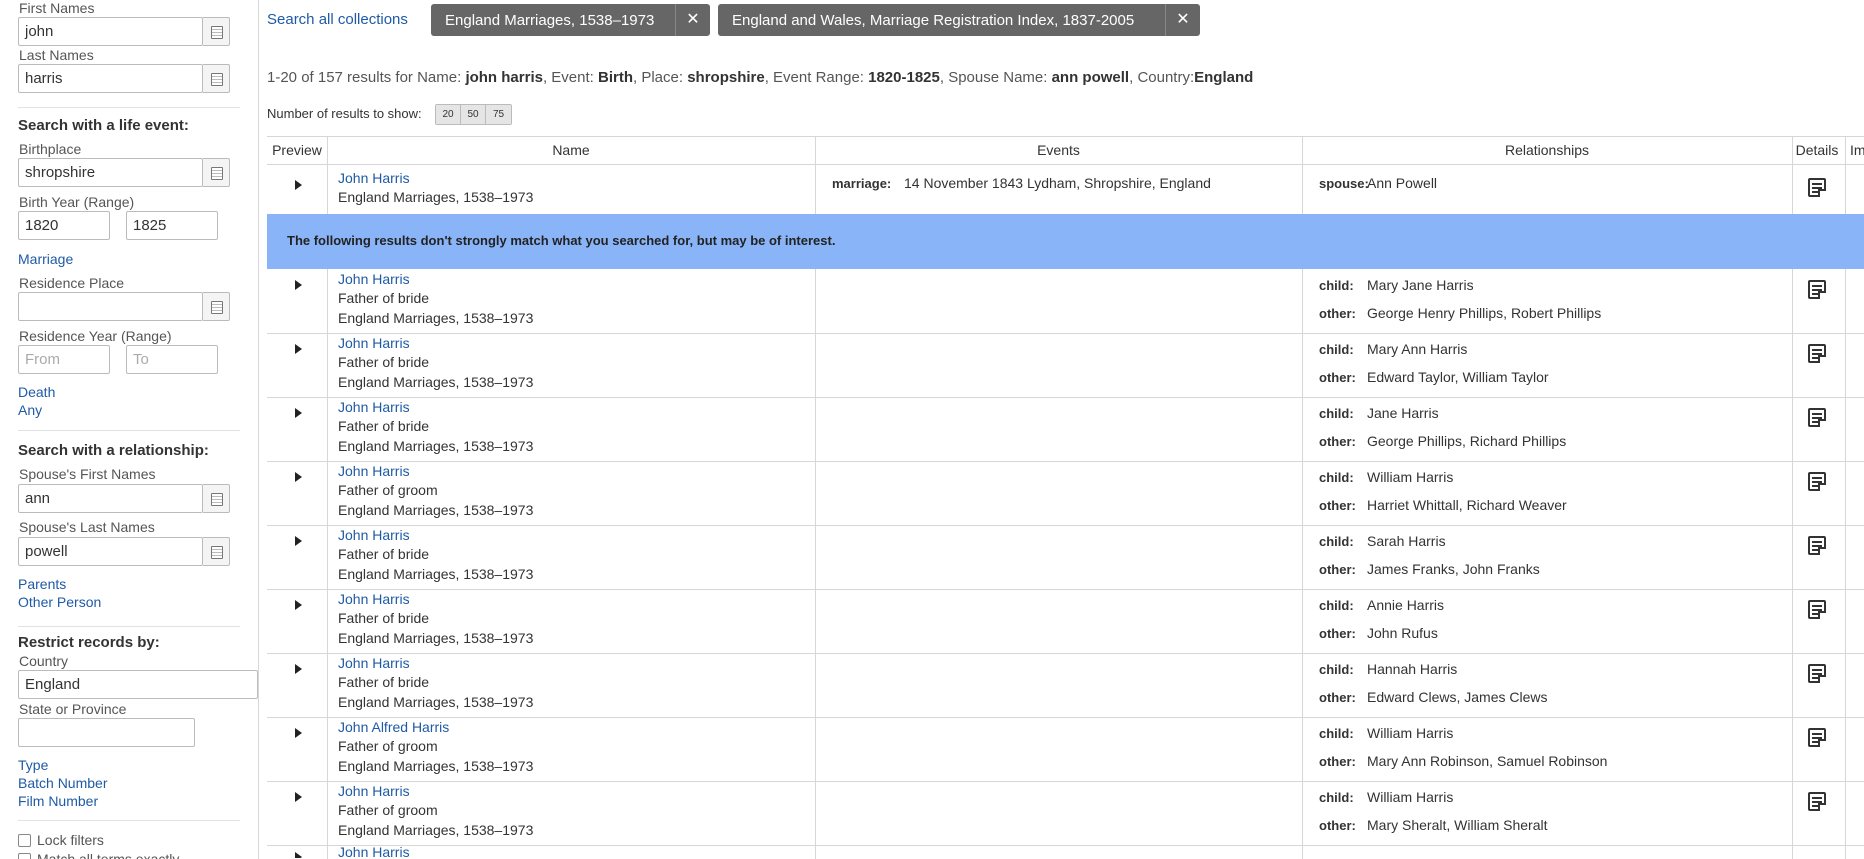  I want to click on name-column-header: Name, so click(571, 150).